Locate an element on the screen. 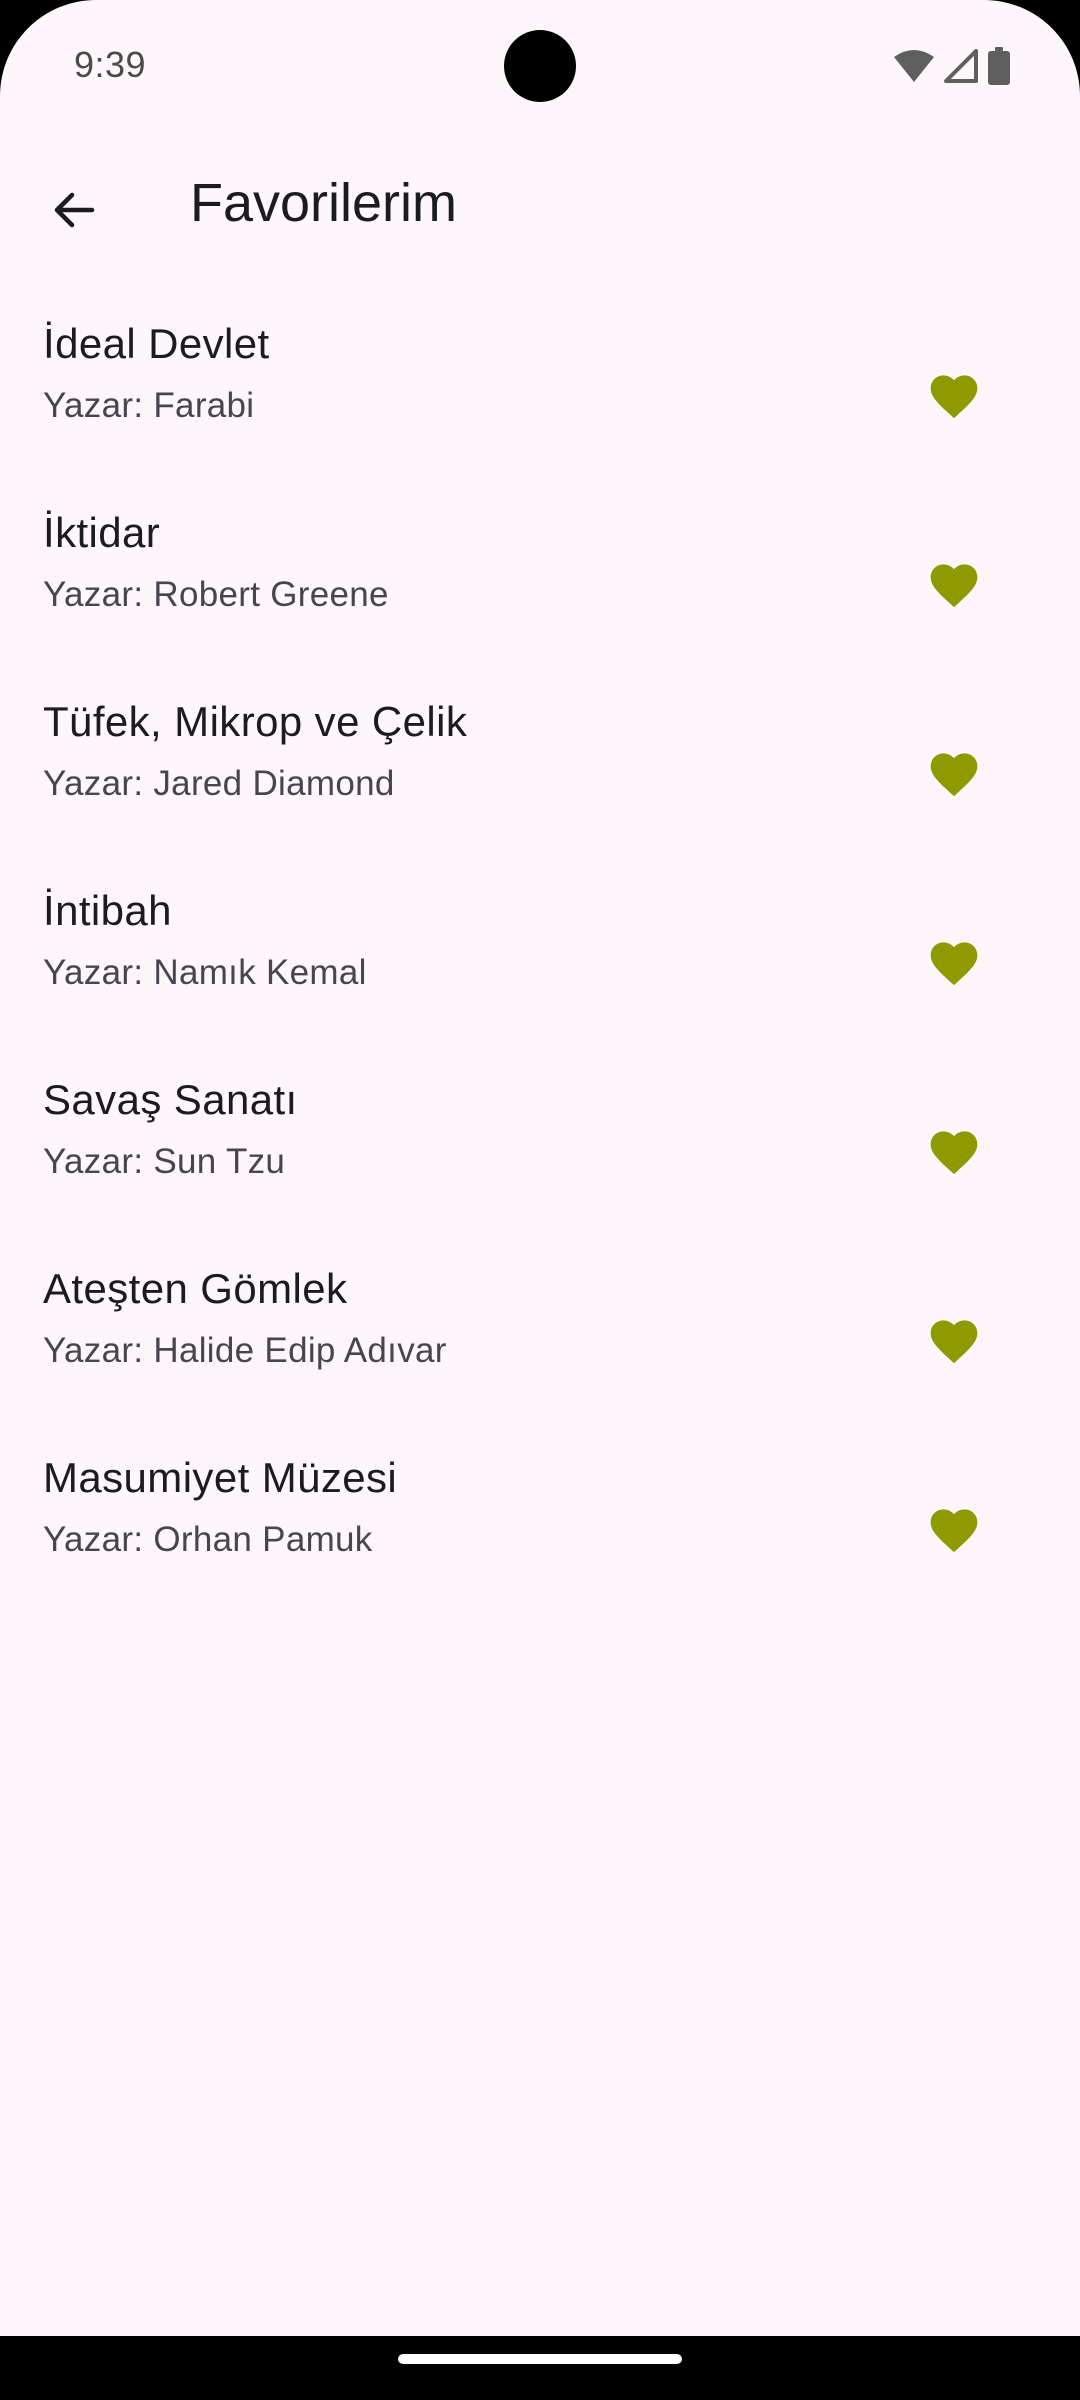 Image resolution: width=1080 pixels, height=2400 pixels. book-title: İdeal Devlet is located at coordinates (156, 343).